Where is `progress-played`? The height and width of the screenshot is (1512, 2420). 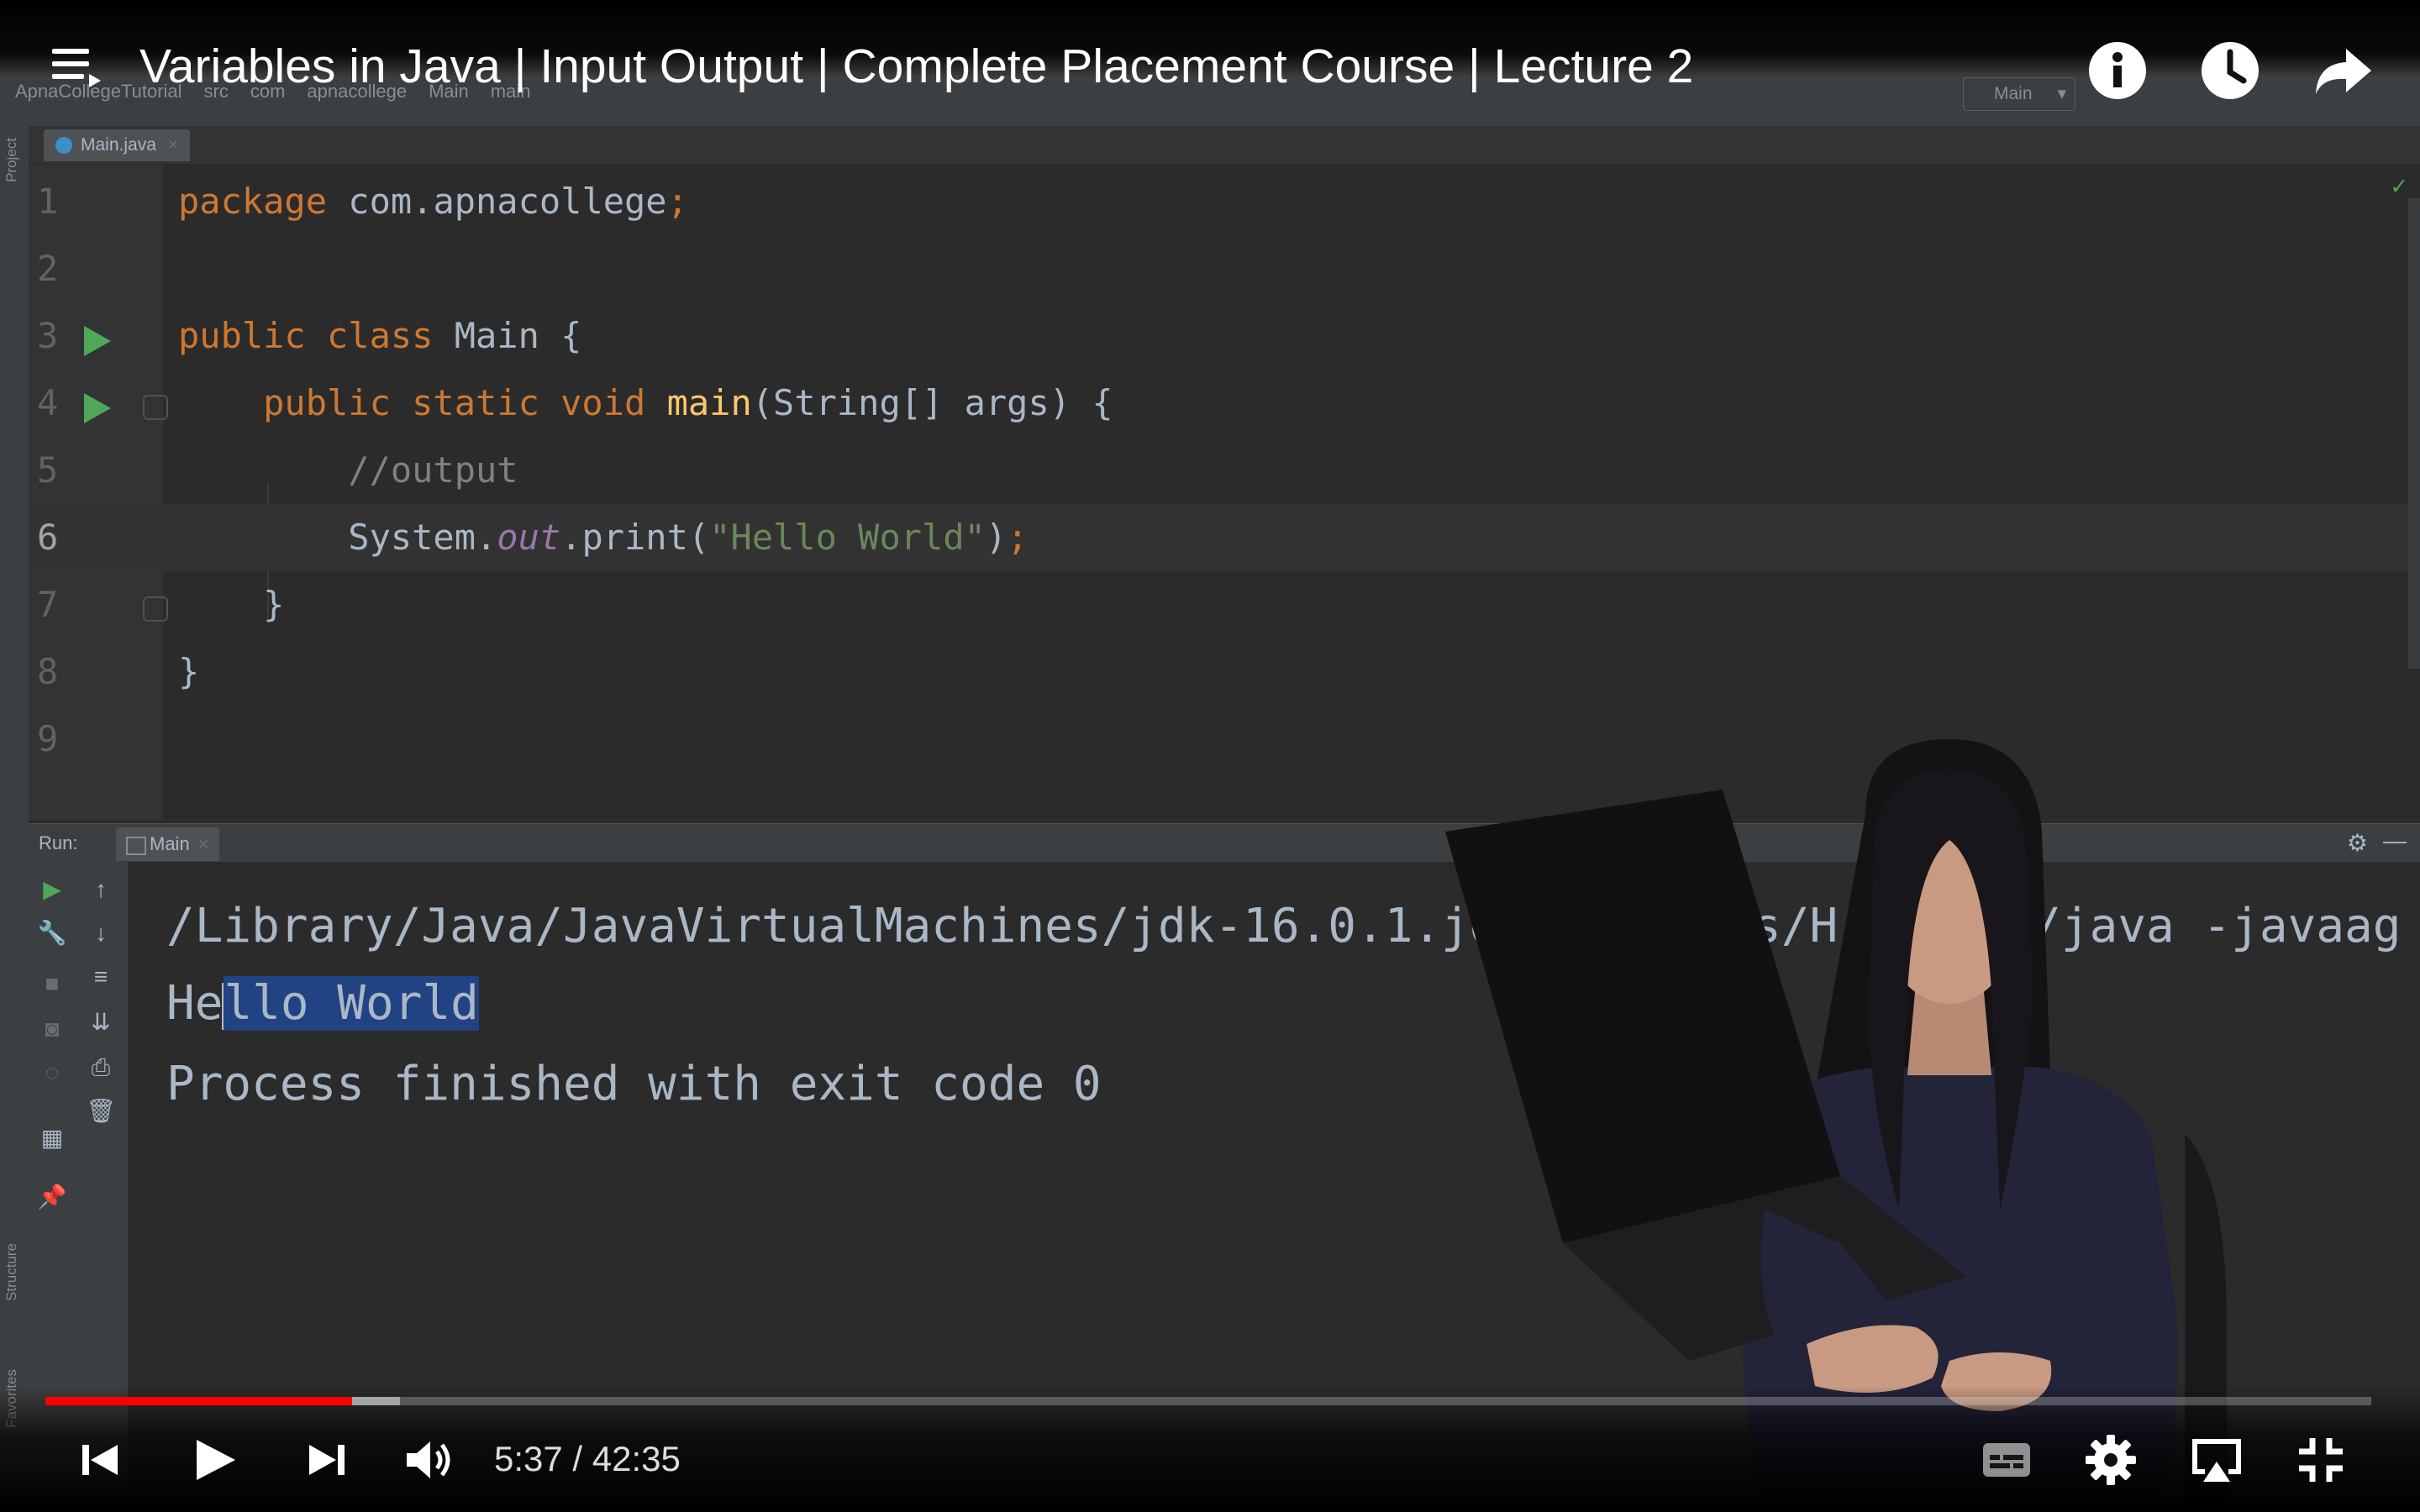 progress-played is located at coordinates (199, 1401).